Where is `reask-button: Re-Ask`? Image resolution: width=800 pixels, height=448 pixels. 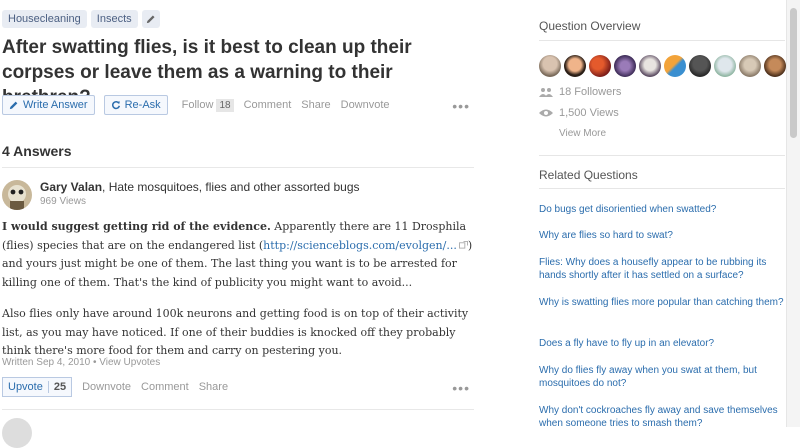
reask-button: Re-Ask is located at coordinates (135, 105).